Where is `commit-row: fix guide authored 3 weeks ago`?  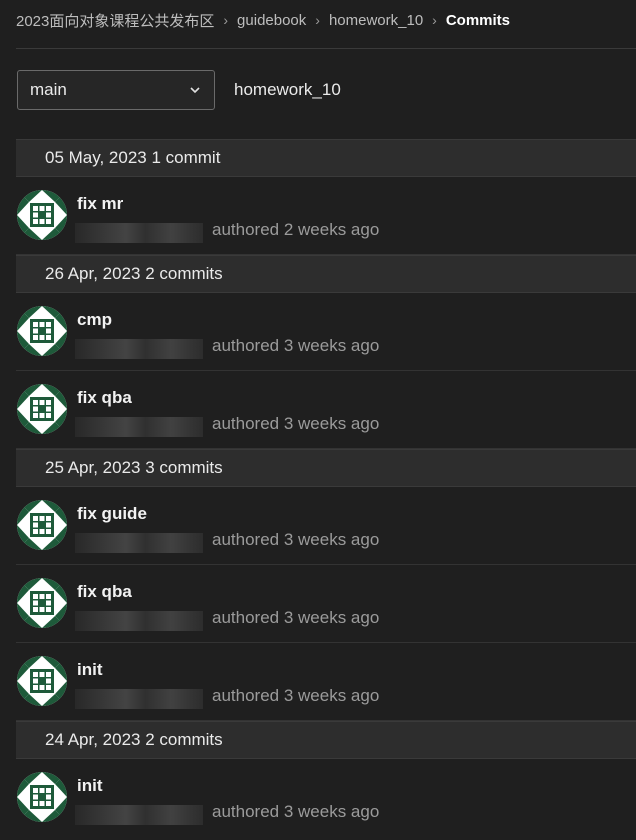 commit-row: fix guide authored 3 weeks ago is located at coordinates (326, 526).